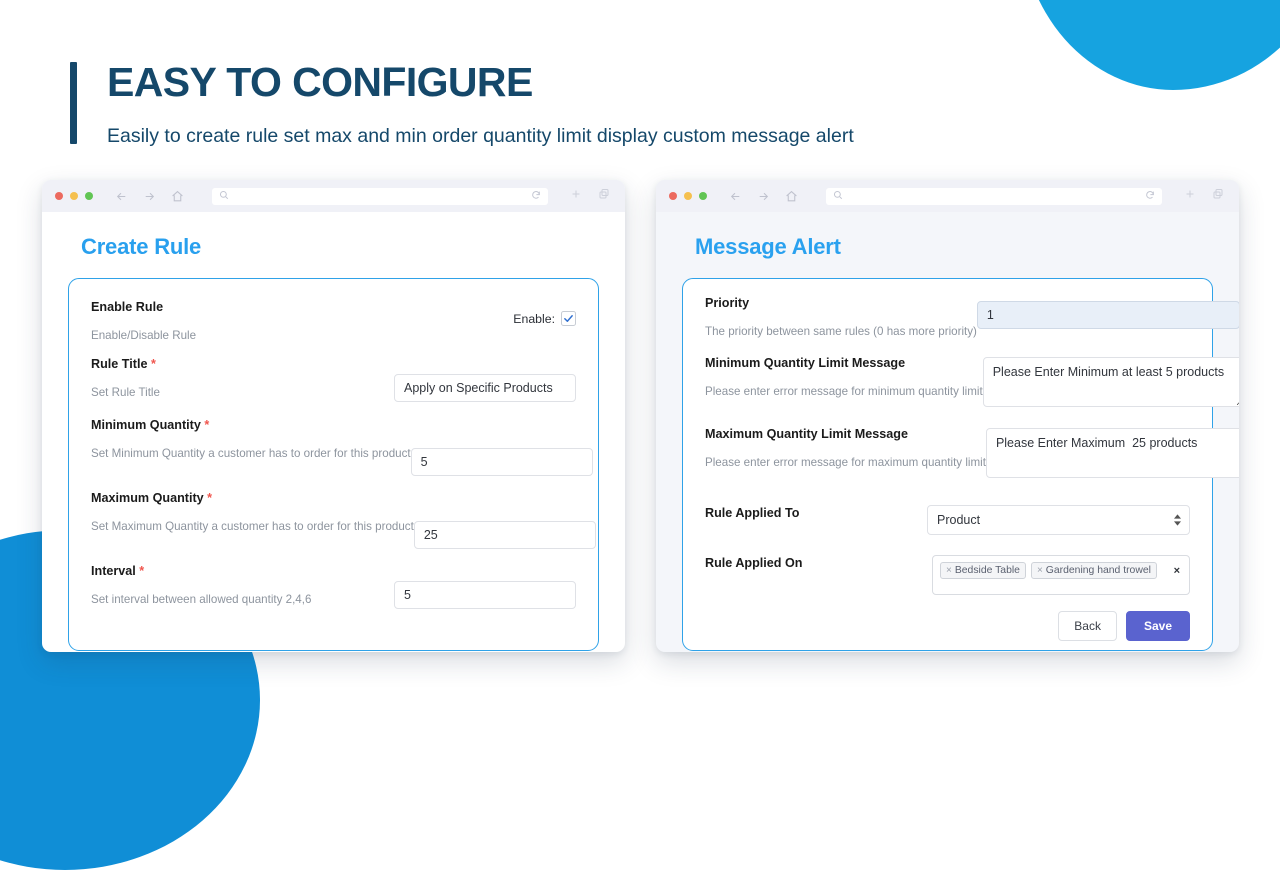  Describe the element at coordinates (752, 513) in the screenshot. I see `field-label: Rule Applied To` at that location.